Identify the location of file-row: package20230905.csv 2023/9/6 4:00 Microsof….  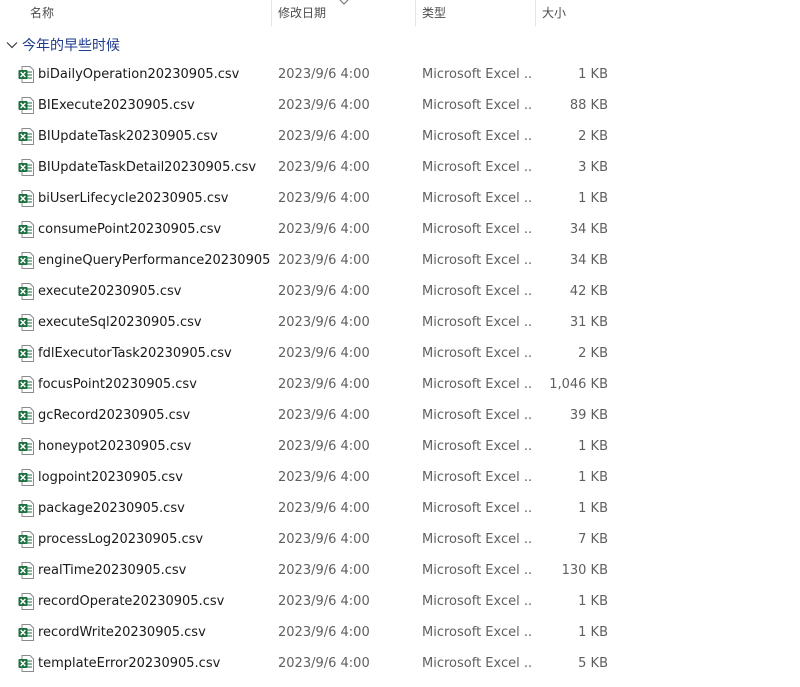
(400, 508).